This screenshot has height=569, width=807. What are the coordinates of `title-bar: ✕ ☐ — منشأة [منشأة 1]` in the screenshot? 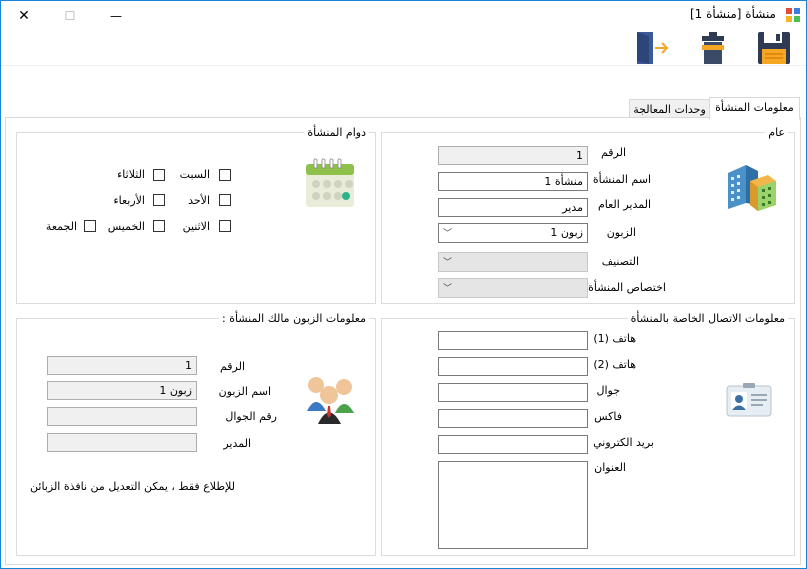 It's located at (403, 16).